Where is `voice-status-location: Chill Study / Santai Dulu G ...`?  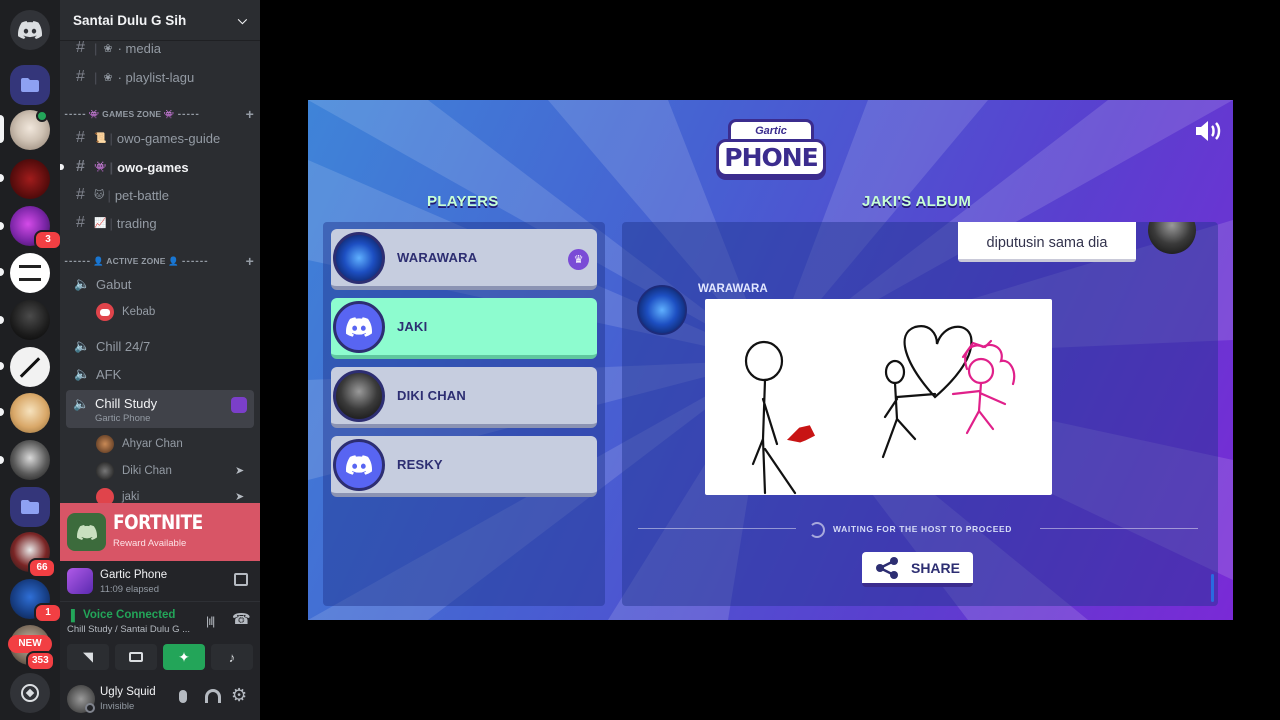
voice-status-location: Chill Study / Santai Dulu G ... is located at coordinates (128, 629).